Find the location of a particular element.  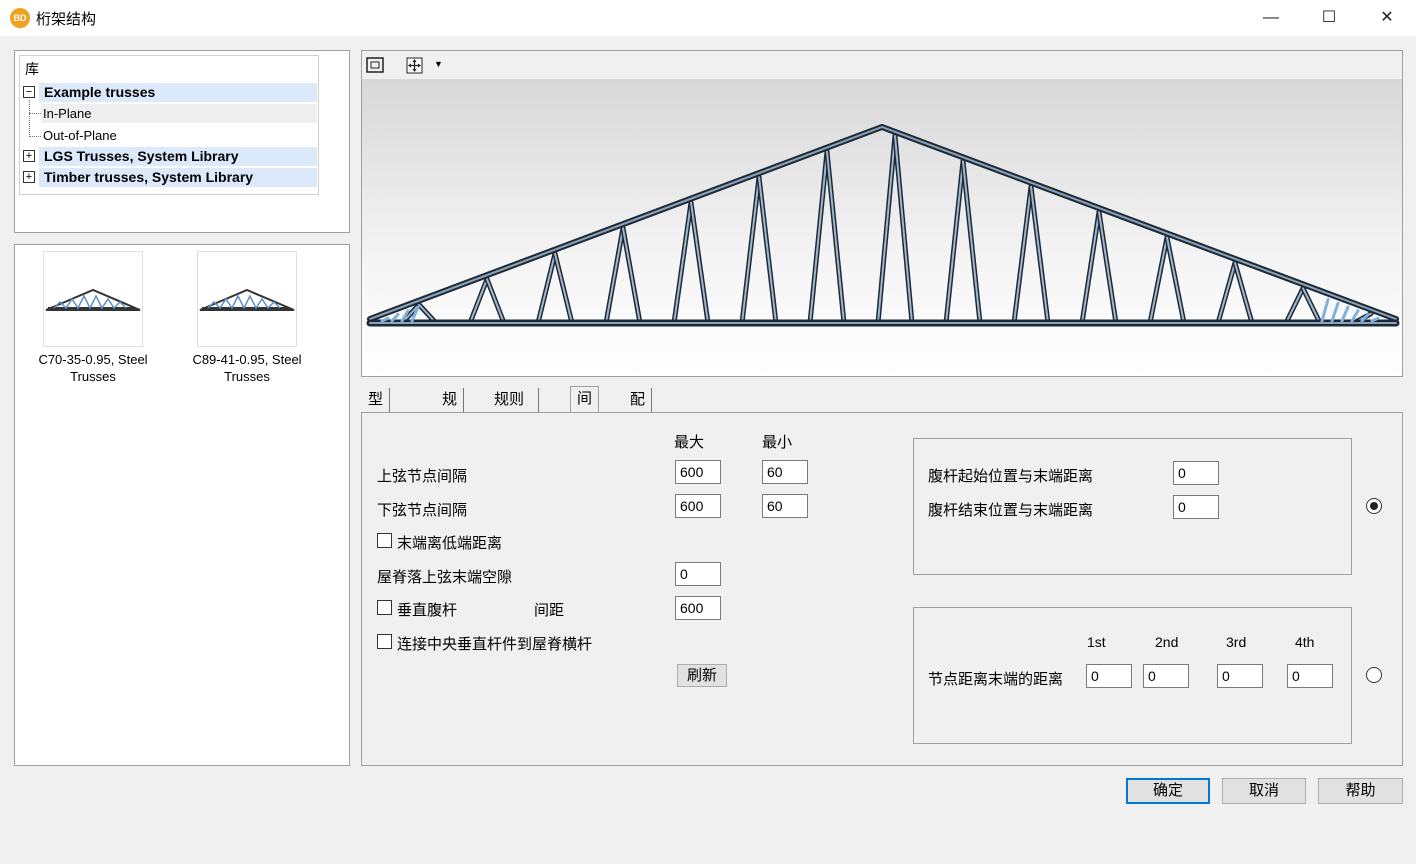

column-header-min: 最小 is located at coordinates (777, 442).